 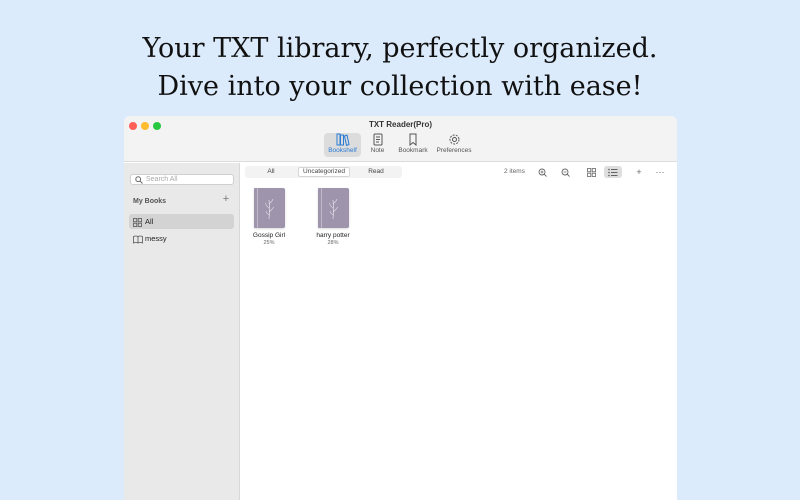 What do you see at coordinates (181, 221) in the screenshot?
I see `sidebar-item-all: All` at bounding box center [181, 221].